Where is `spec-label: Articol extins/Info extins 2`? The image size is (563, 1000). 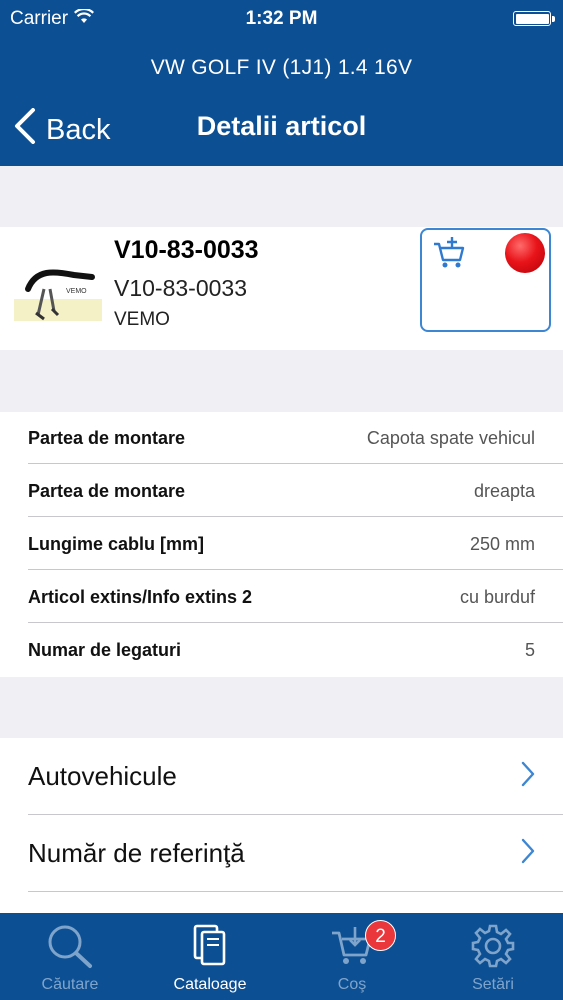
spec-label: Articol extins/Info extins 2 is located at coordinates (140, 596).